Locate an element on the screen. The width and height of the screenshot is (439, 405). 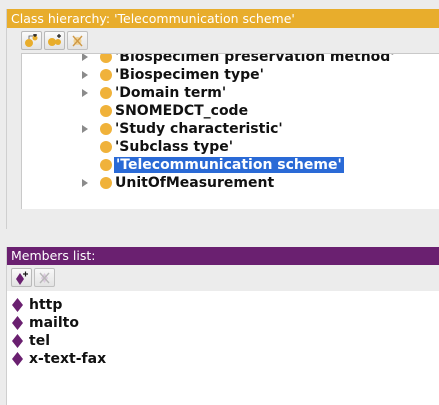
tree-item-subclass-type: 'Subclass type' is located at coordinates (230, 147).